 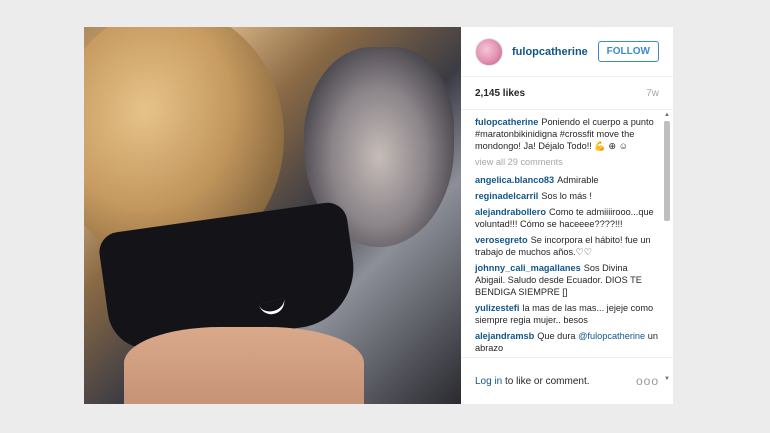 I want to click on scroll-up-icon: ▲, so click(x=667, y=115).